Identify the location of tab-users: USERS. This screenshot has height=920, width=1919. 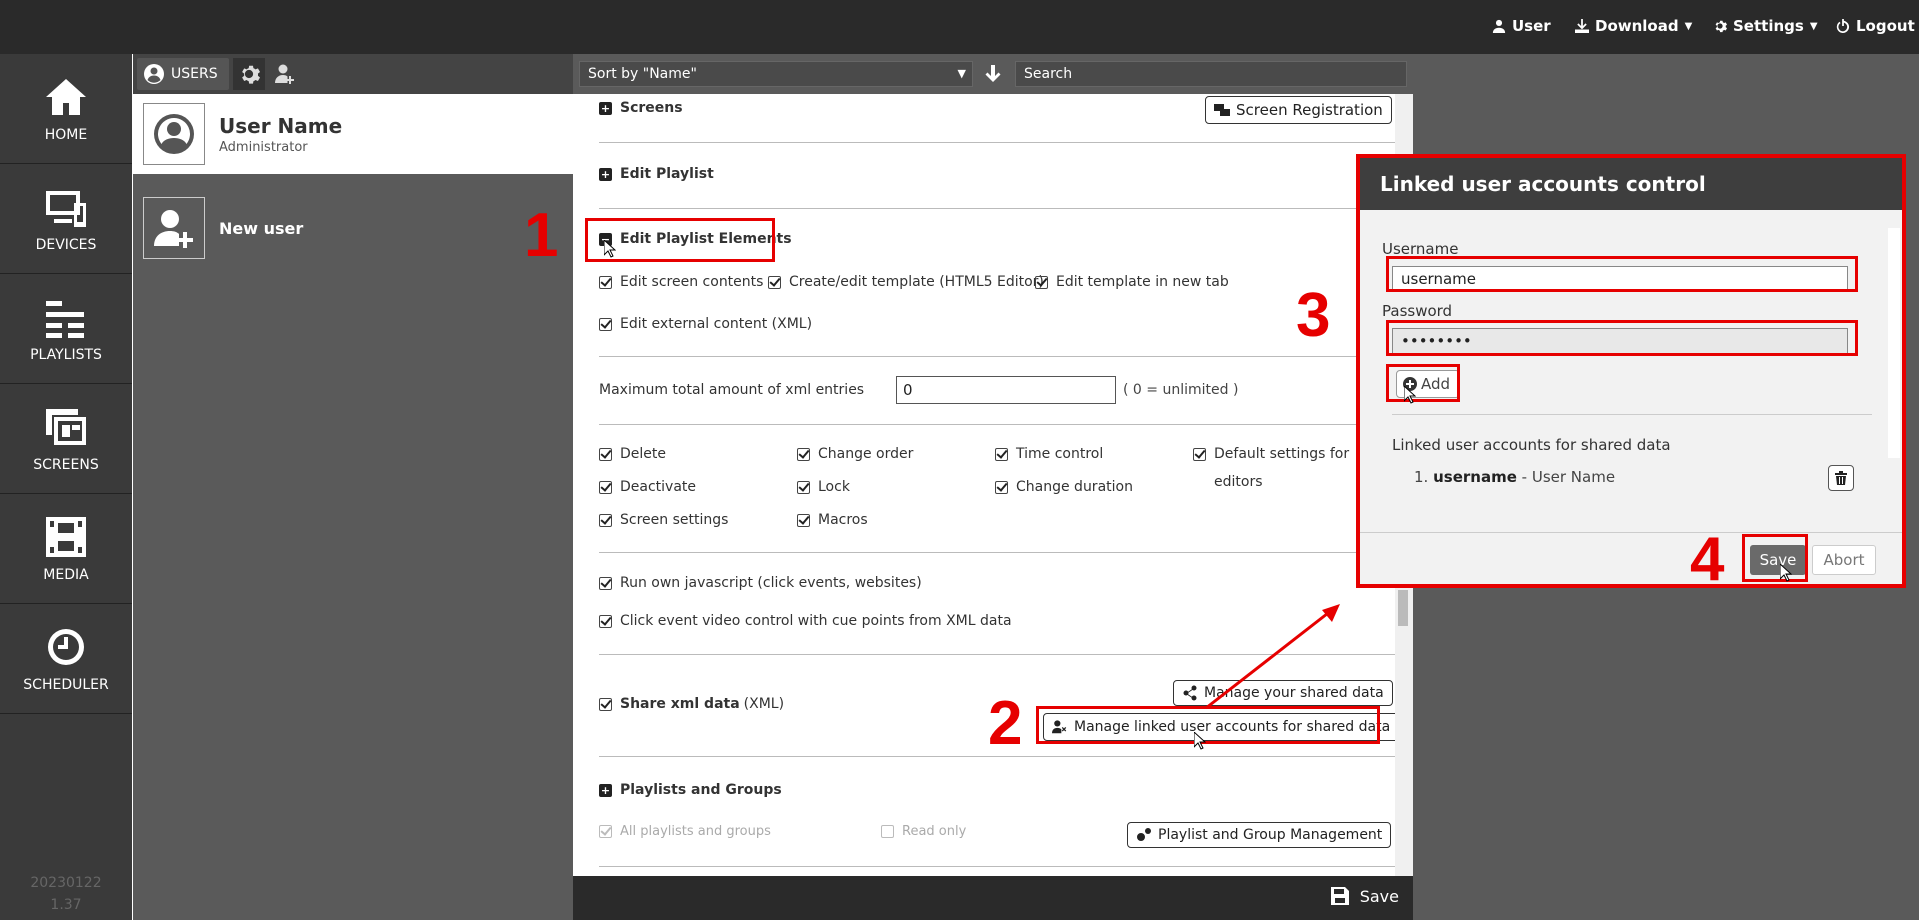
(183, 74).